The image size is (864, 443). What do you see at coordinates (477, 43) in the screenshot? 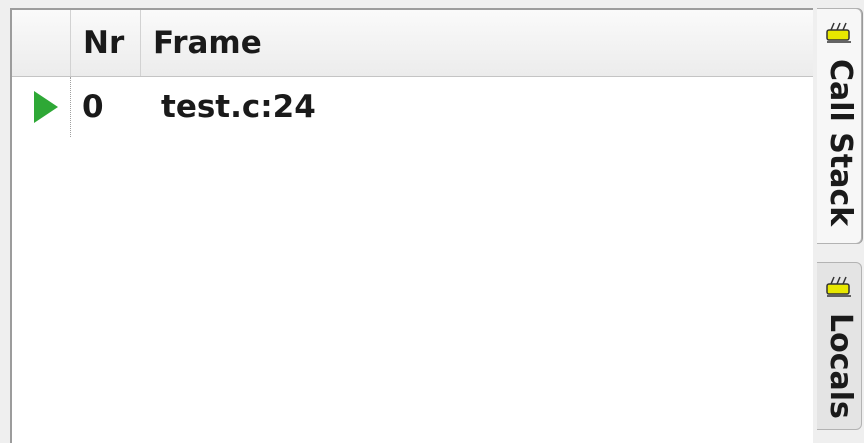
I see `column-header-frame: Frame` at bounding box center [477, 43].